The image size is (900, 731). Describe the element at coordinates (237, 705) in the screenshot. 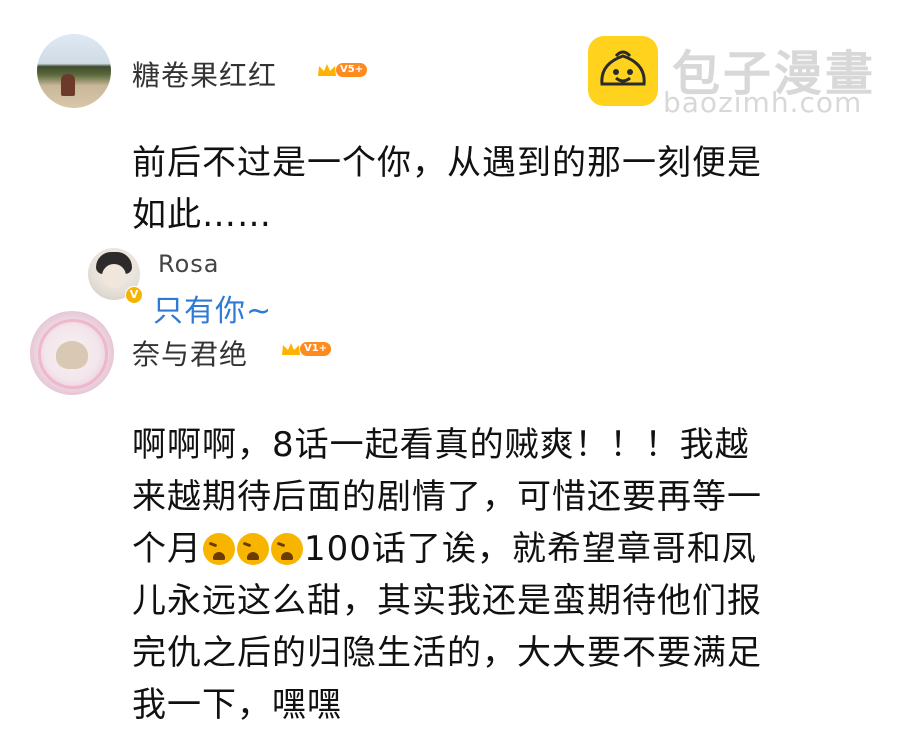

I see `comment-line: 我一下，嘿嘿` at that location.